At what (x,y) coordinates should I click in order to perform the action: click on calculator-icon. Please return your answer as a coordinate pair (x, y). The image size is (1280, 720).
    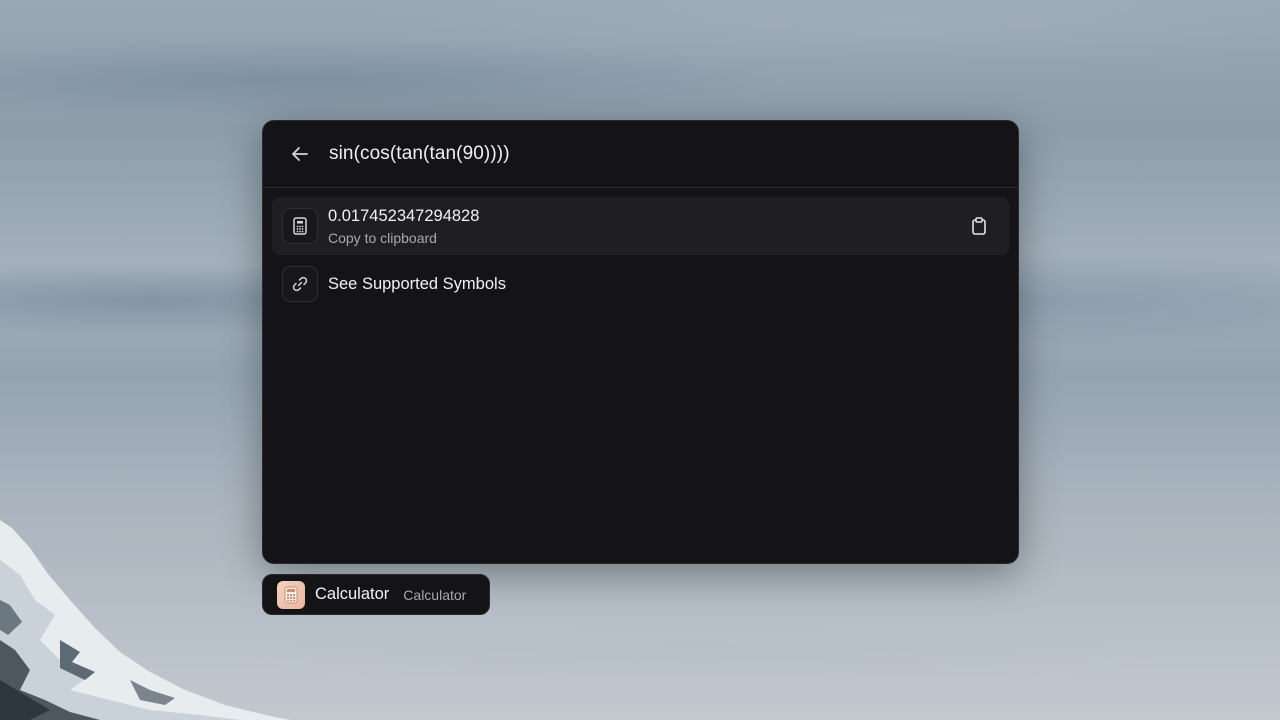
    Looking at the image, I should click on (300, 226).